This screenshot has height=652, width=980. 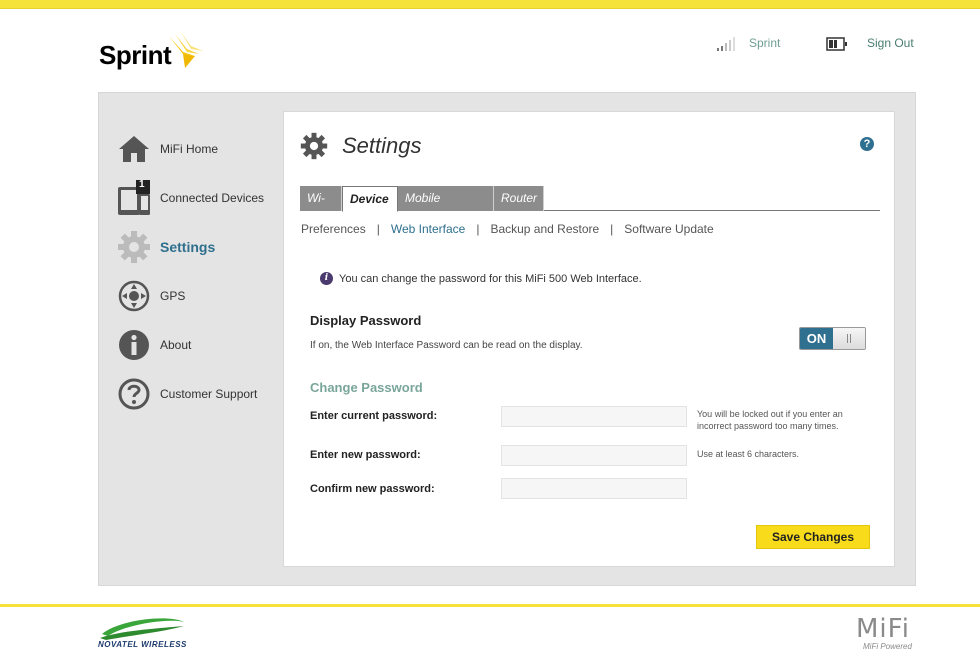 I want to click on new-password-input, so click(x=594, y=455).